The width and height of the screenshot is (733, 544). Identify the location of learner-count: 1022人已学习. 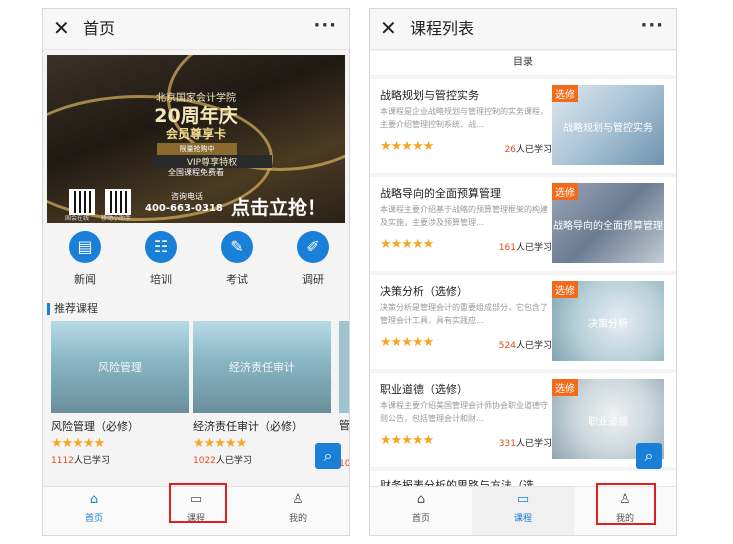
(262, 459).